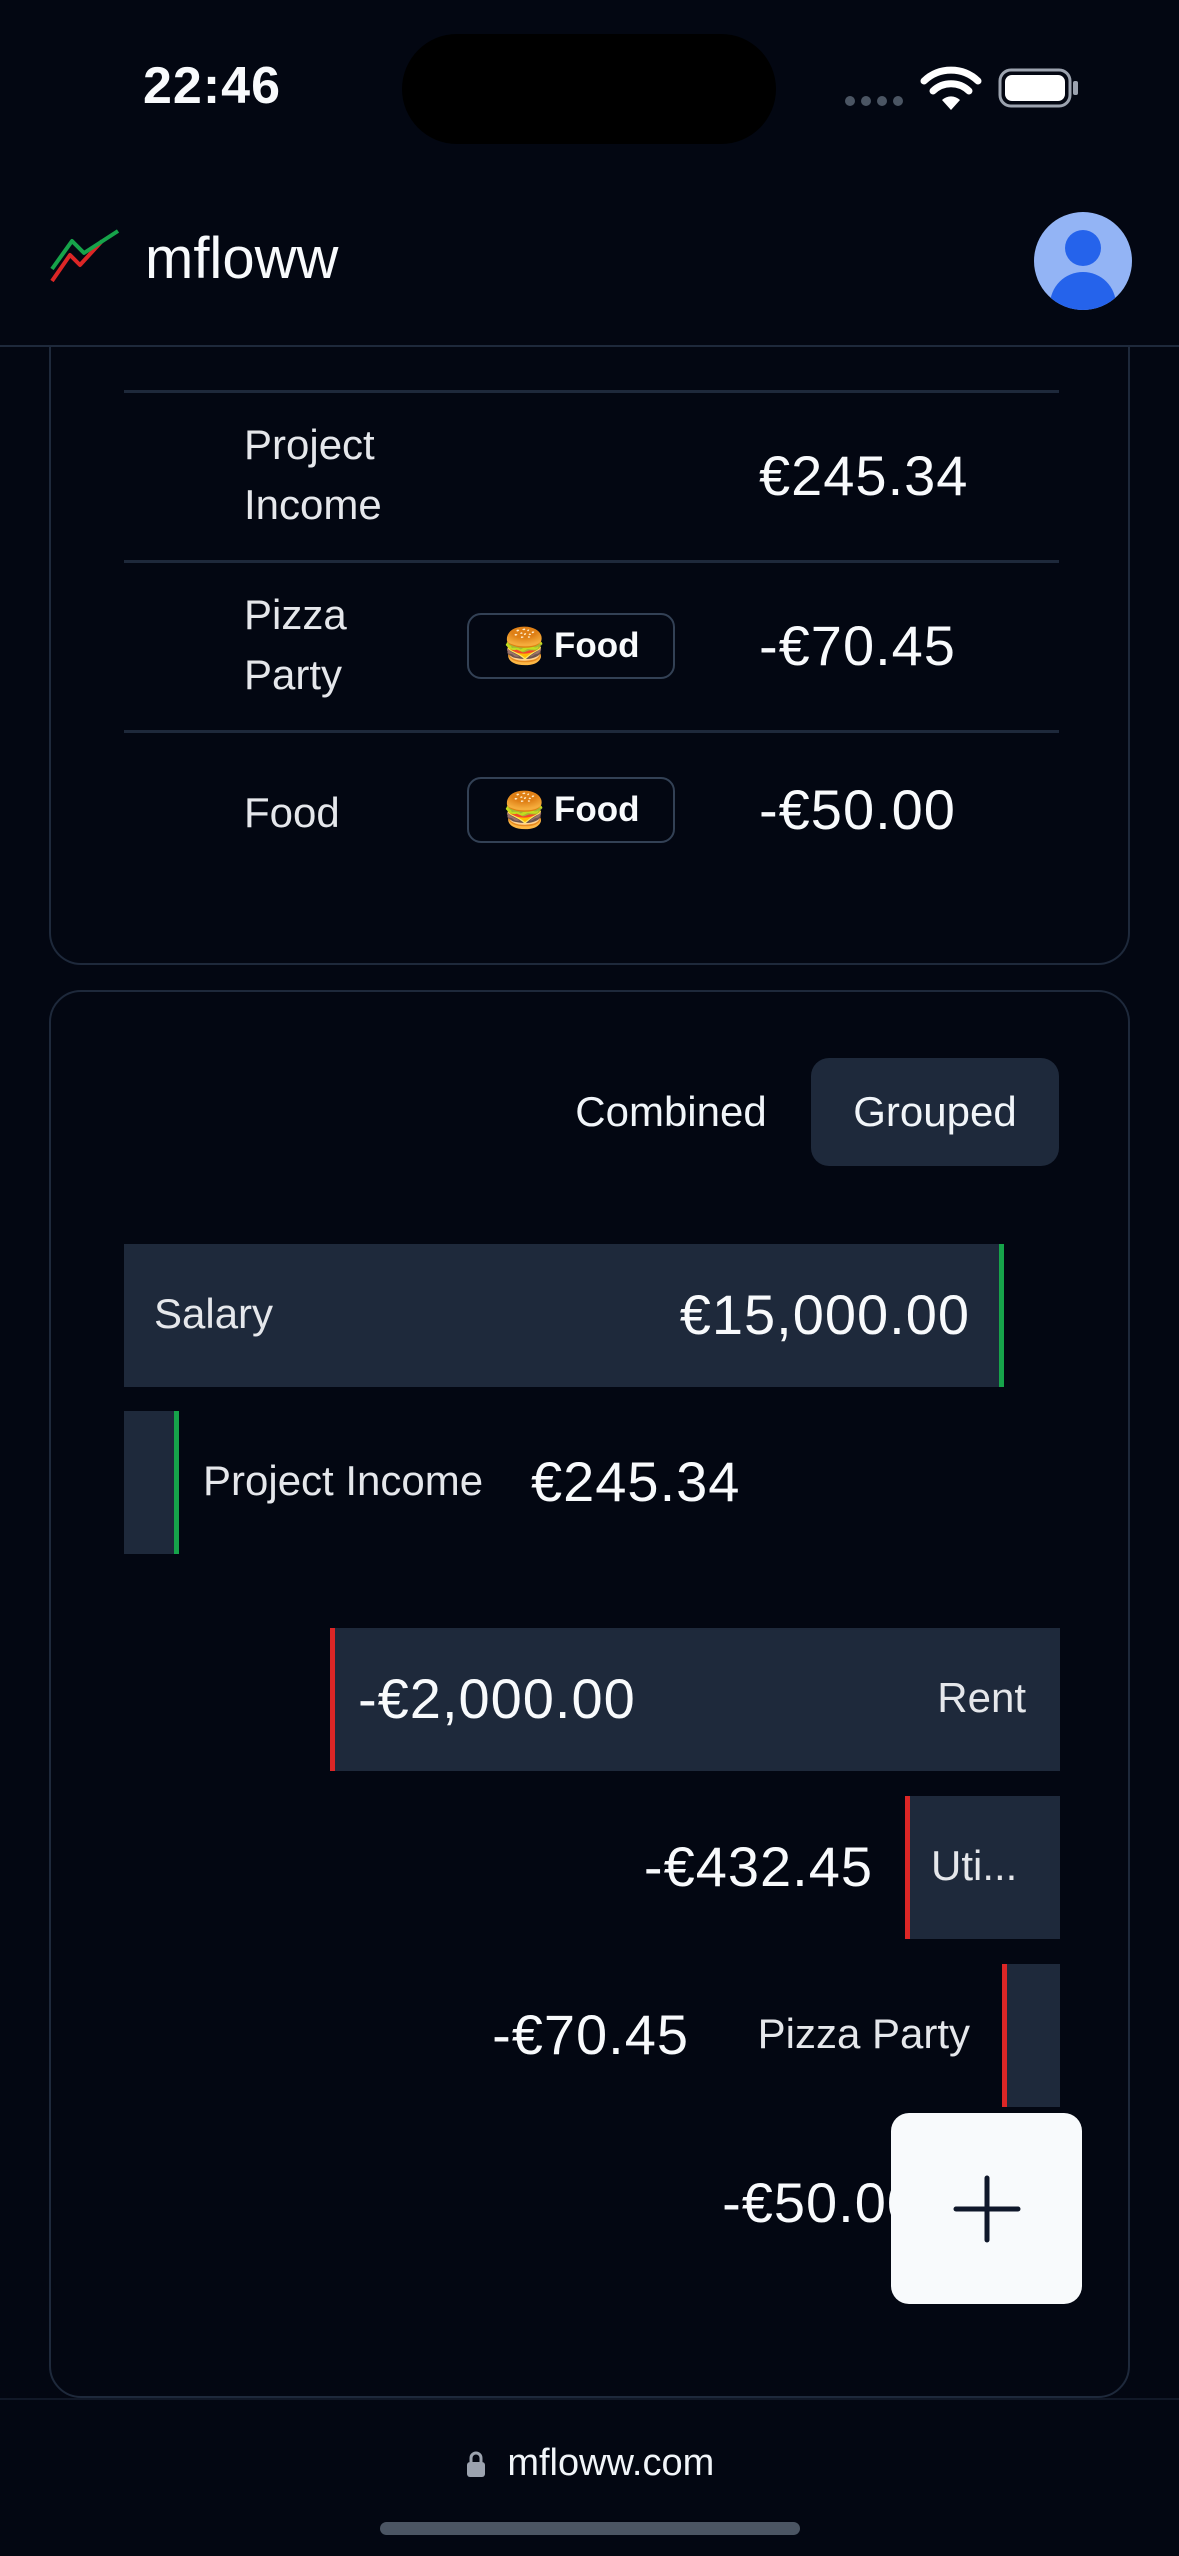 The height and width of the screenshot is (2556, 1179). I want to click on expense-bar-label: Pizza Party, so click(863, 2033).